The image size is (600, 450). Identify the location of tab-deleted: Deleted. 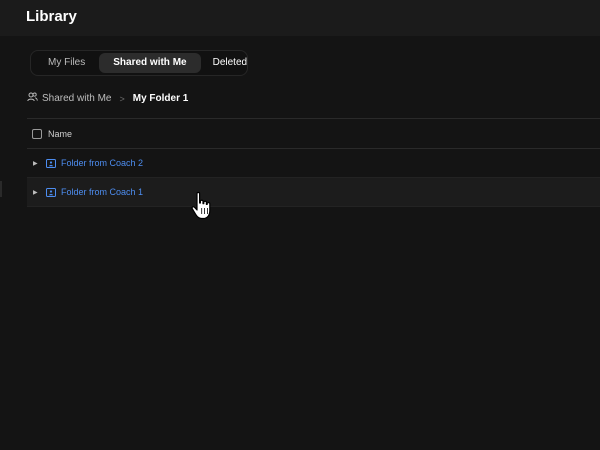
(230, 63).